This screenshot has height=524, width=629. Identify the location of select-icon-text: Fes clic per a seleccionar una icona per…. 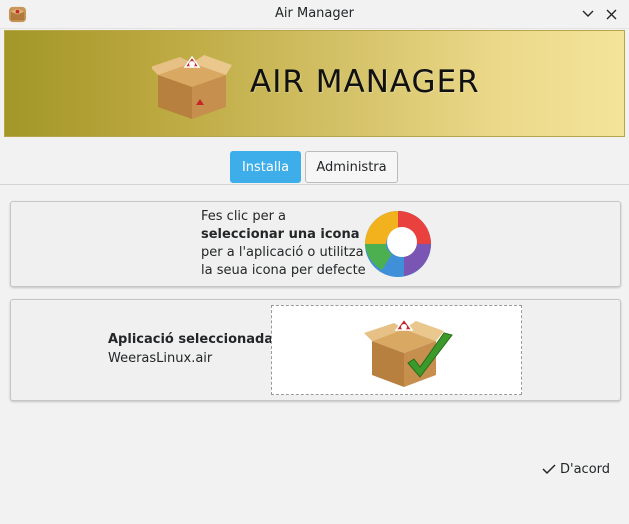
(283, 243).